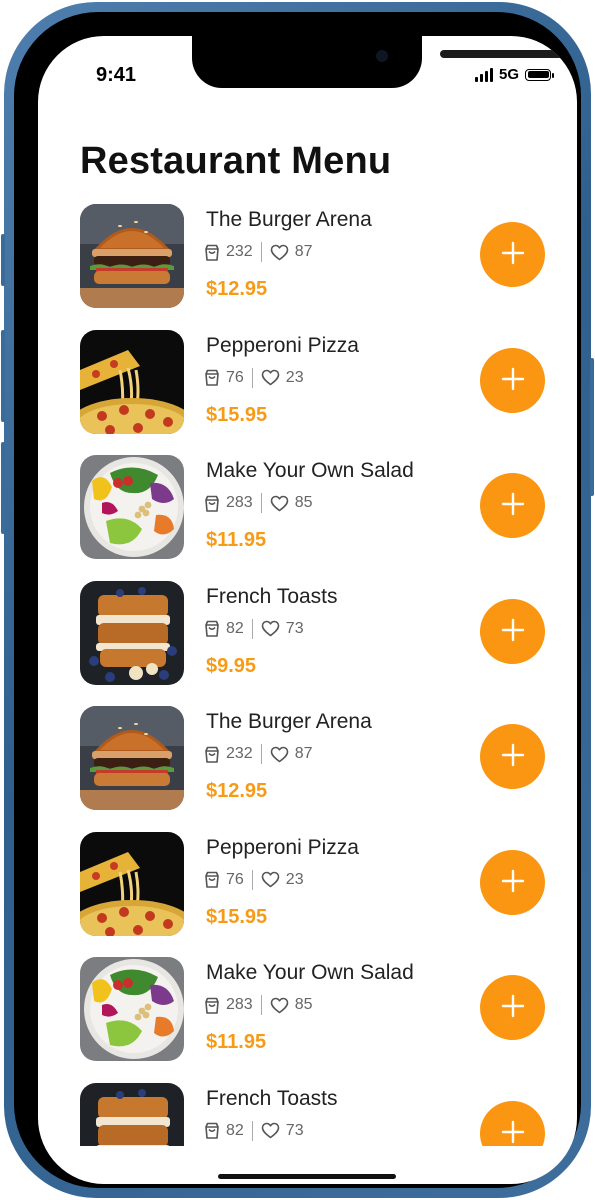  Describe the element at coordinates (307, 767) in the screenshot. I see `menu-item-5: The Burger Arena 232 87 $12.95` at that location.